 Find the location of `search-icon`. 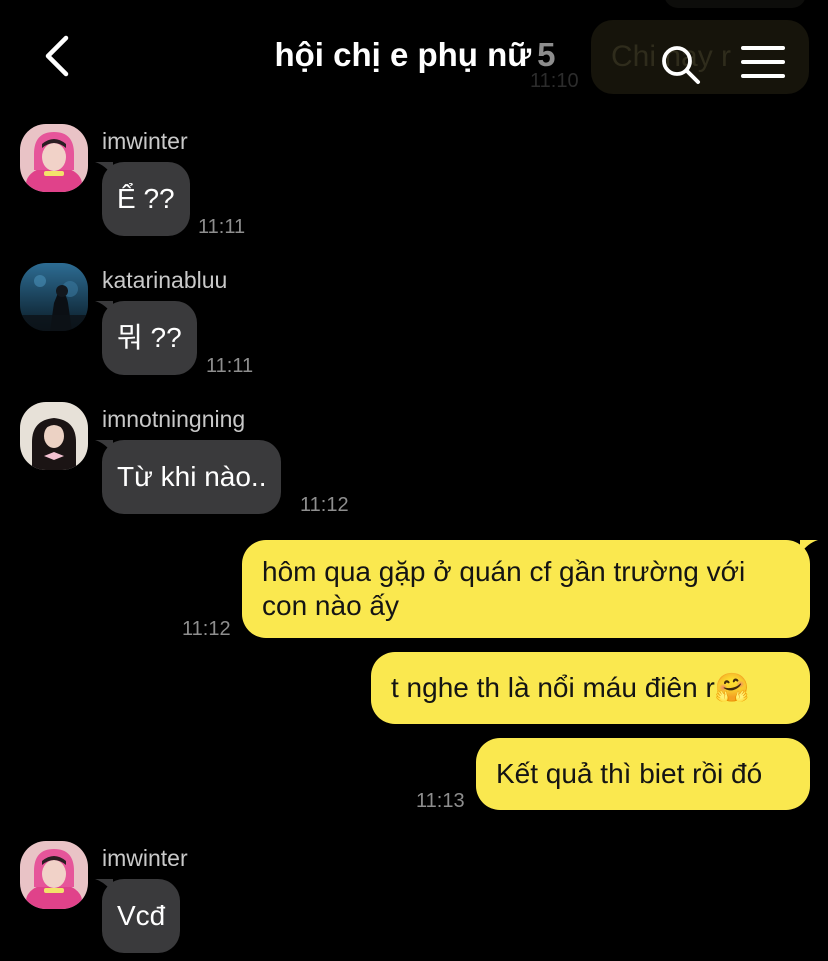

search-icon is located at coordinates (681, 65).